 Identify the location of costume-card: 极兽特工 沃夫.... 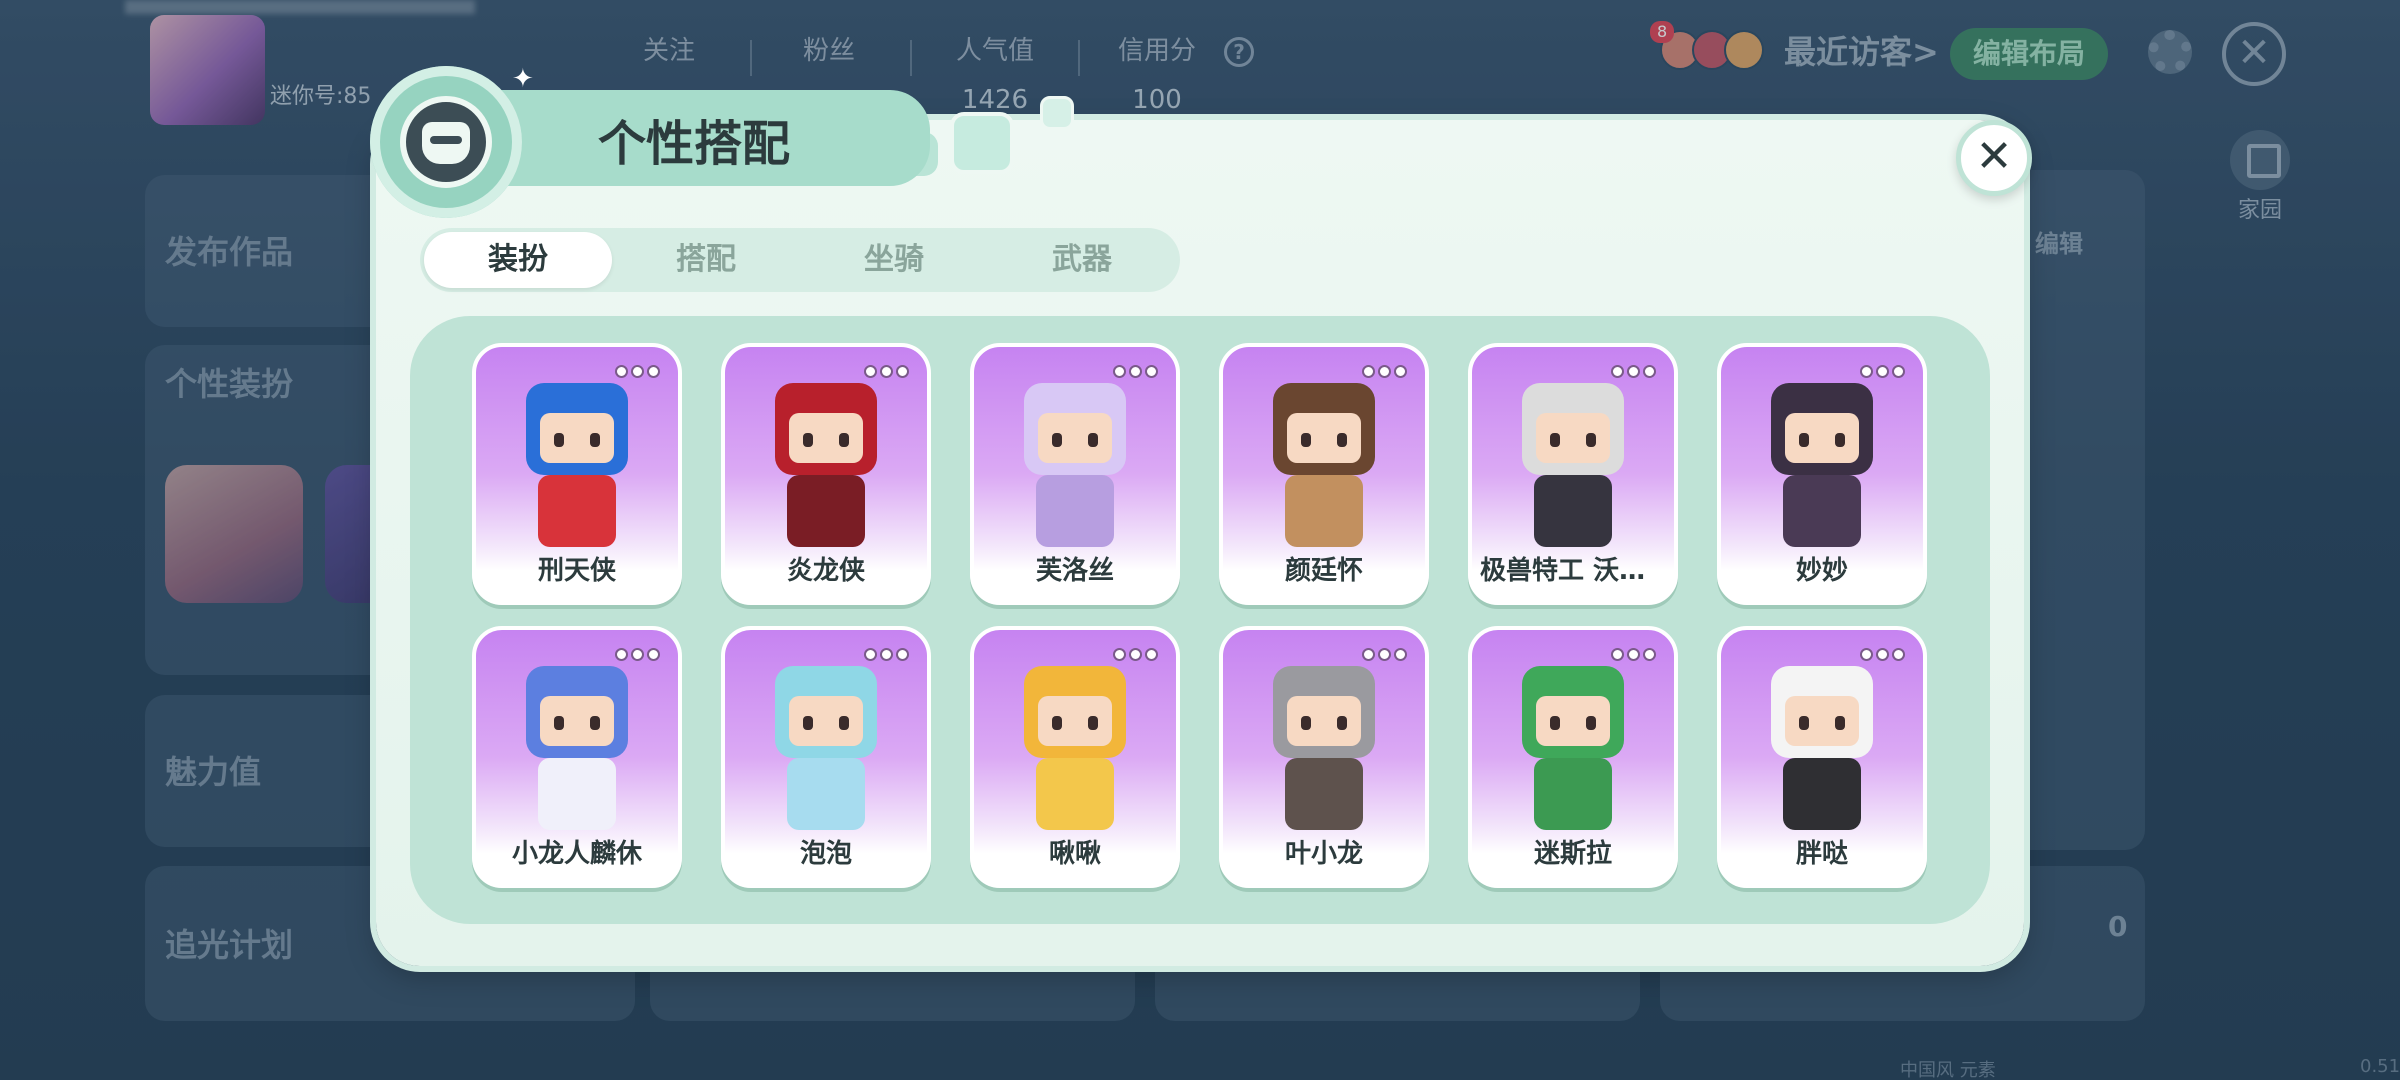
(1573, 474).